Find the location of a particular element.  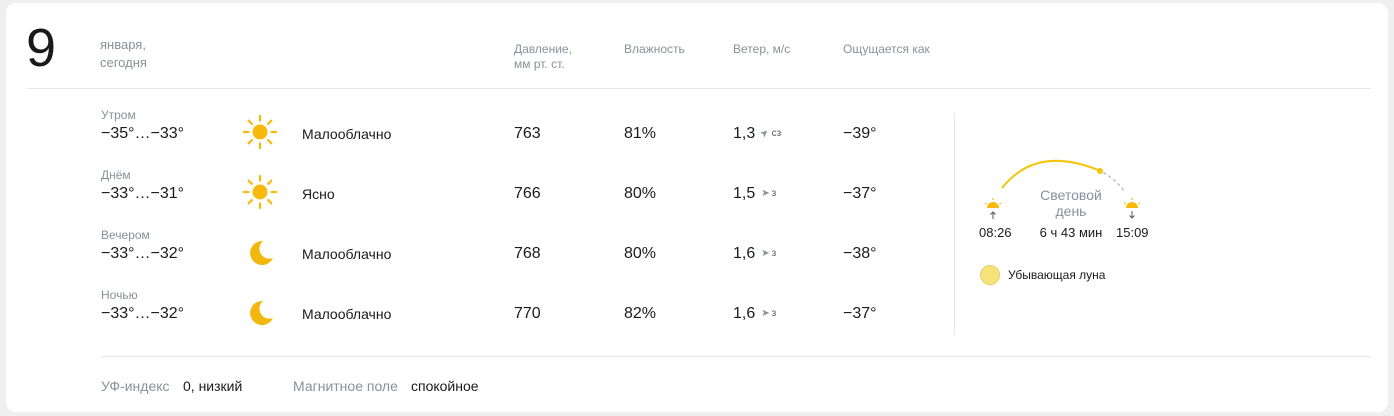

pressure-value: 768 is located at coordinates (527, 253).